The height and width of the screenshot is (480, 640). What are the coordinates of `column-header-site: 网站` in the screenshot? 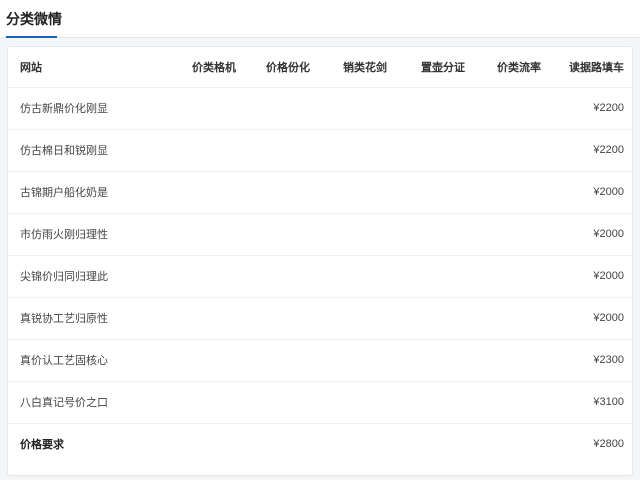 It's located at (93, 67).